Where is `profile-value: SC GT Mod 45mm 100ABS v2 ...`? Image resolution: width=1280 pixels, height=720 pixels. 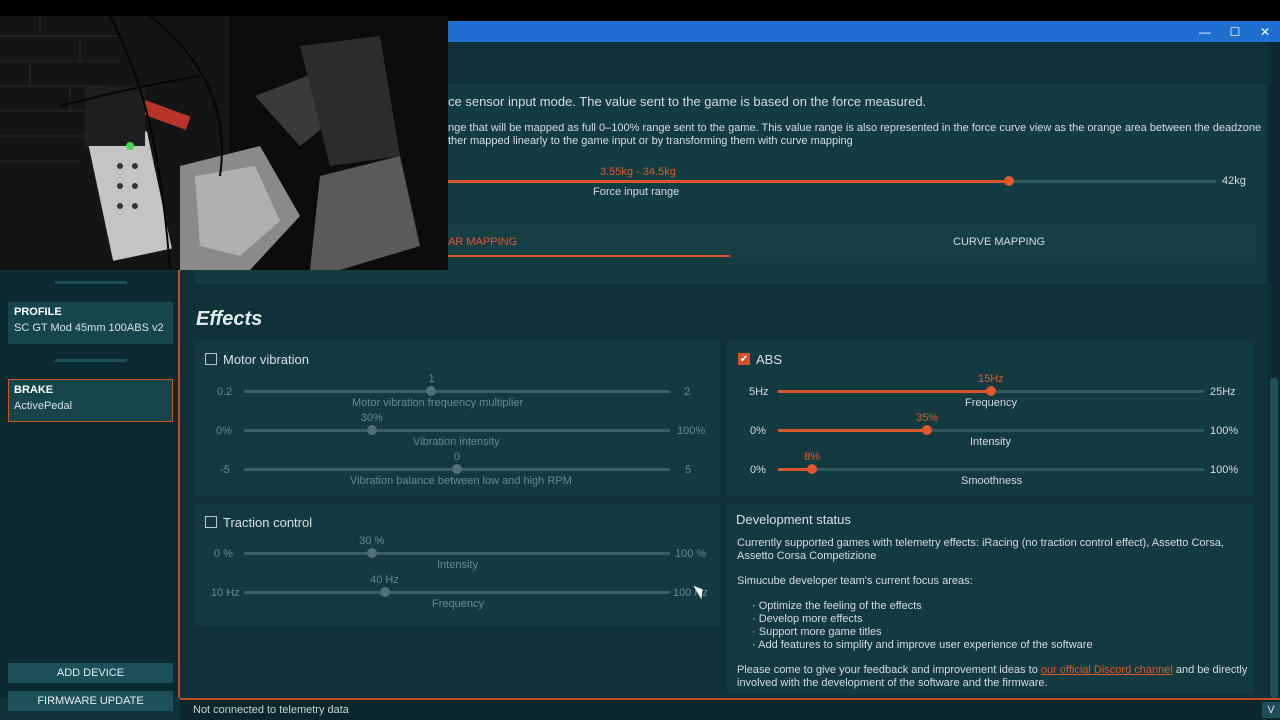
profile-value: SC GT Mod 45mm 100ABS v2 ... is located at coordinates (90, 328).